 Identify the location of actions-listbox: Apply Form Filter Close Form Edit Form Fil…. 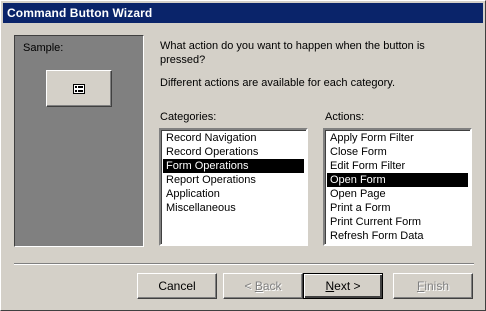
(397, 187).